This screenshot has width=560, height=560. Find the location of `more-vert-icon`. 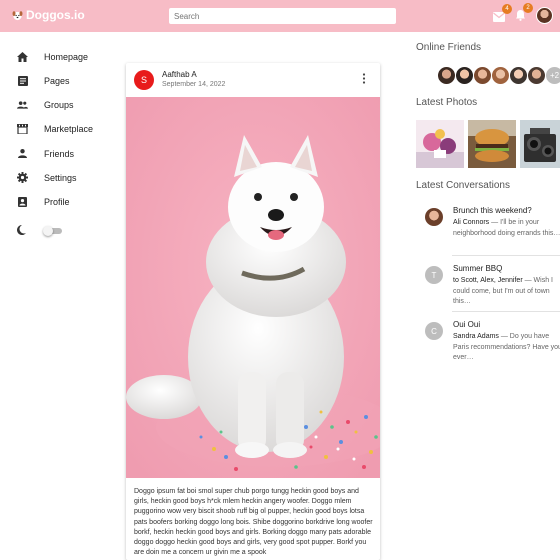

more-vert-icon is located at coordinates (364, 78).